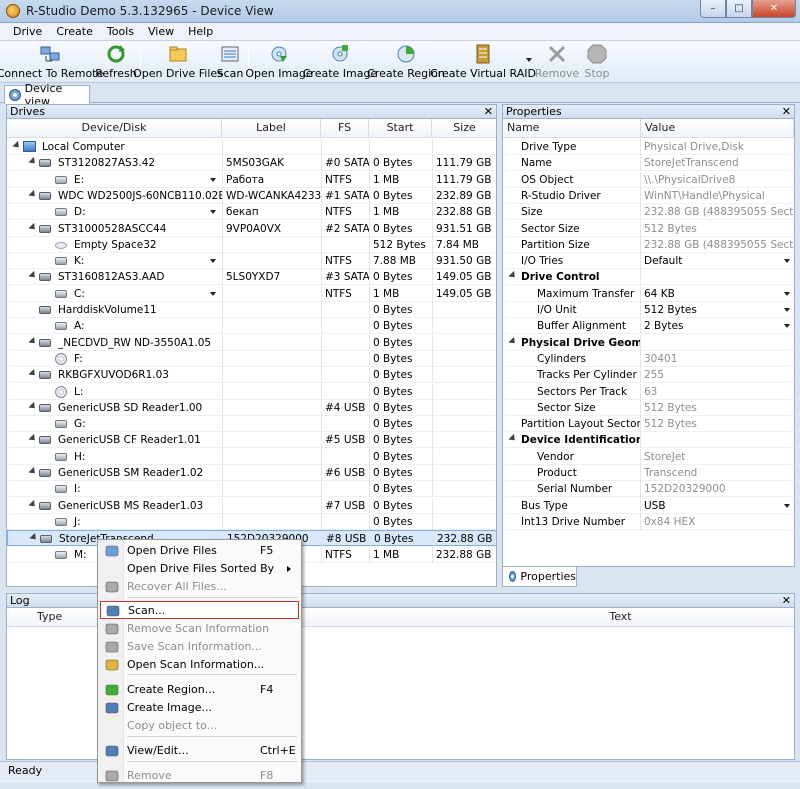  I want to click on minimize-button: –, so click(713, 9).